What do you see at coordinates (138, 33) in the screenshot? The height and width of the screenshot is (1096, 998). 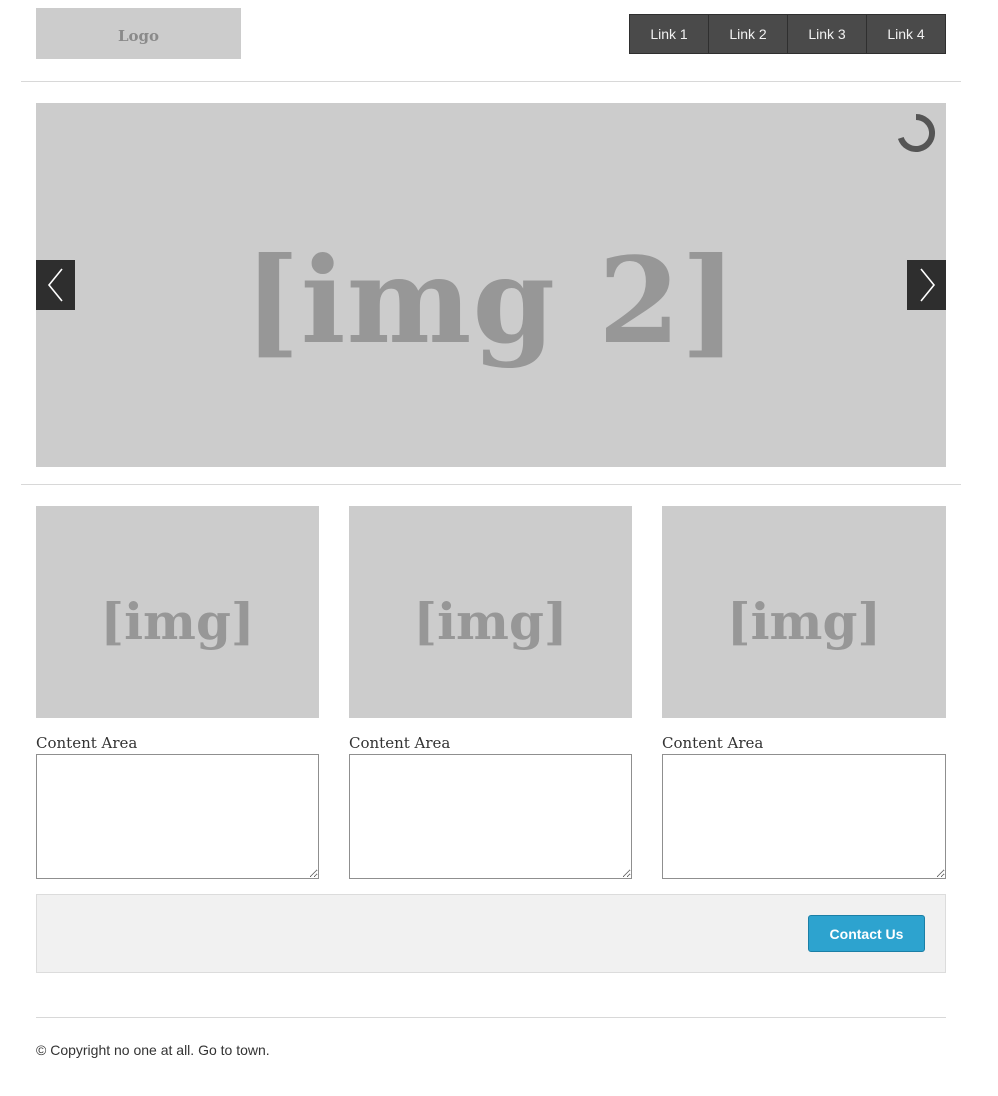 I see `logo: Logo` at bounding box center [138, 33].